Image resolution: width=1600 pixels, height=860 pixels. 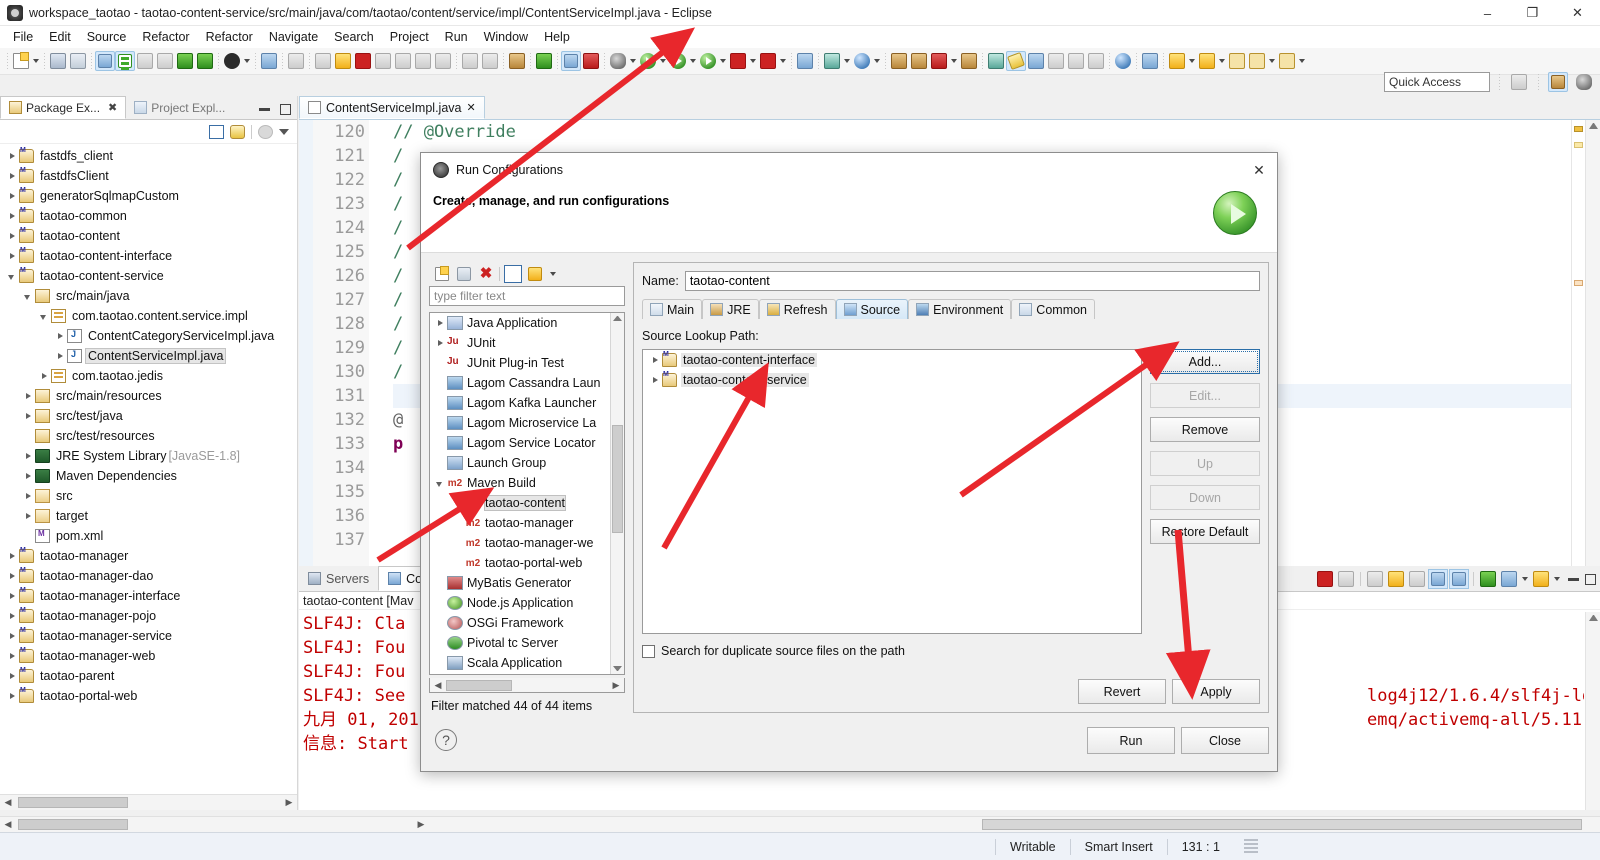 What do you see at coordinates (1122, 691) in the screenshot?
I see `revert-button: Revert` at bounding box center [1122, 691].